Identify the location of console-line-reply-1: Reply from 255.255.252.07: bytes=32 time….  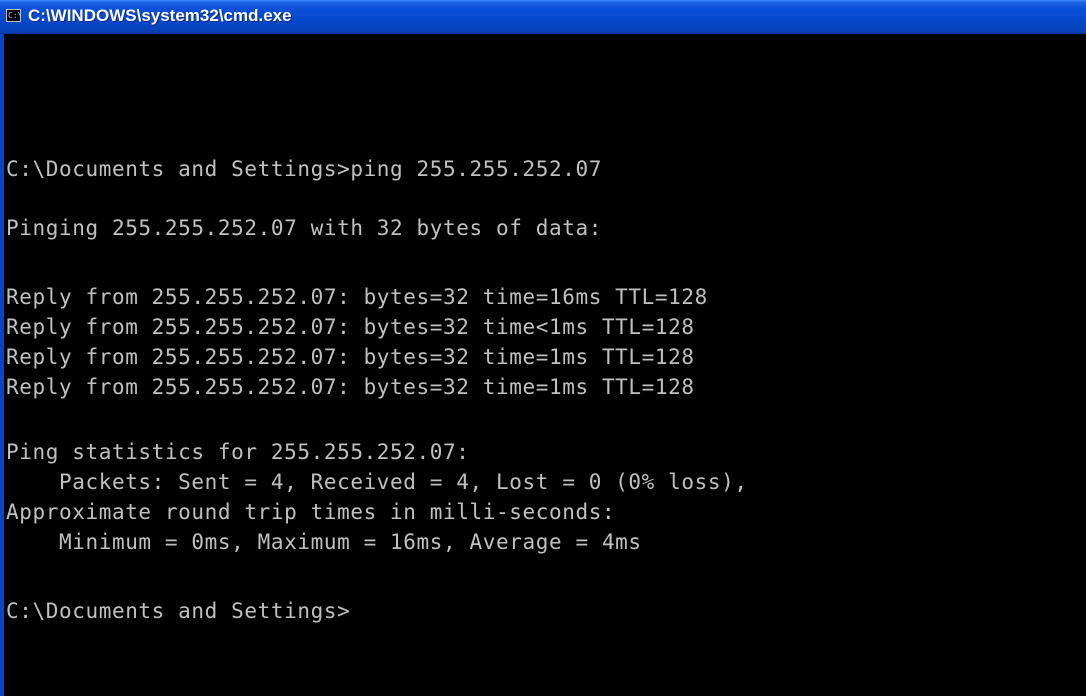
(357, 297).